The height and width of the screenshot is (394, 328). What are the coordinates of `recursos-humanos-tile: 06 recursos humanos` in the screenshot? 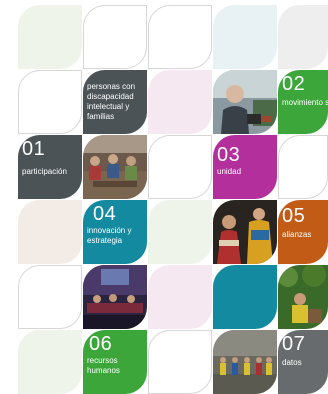 It's located at (115, 362).